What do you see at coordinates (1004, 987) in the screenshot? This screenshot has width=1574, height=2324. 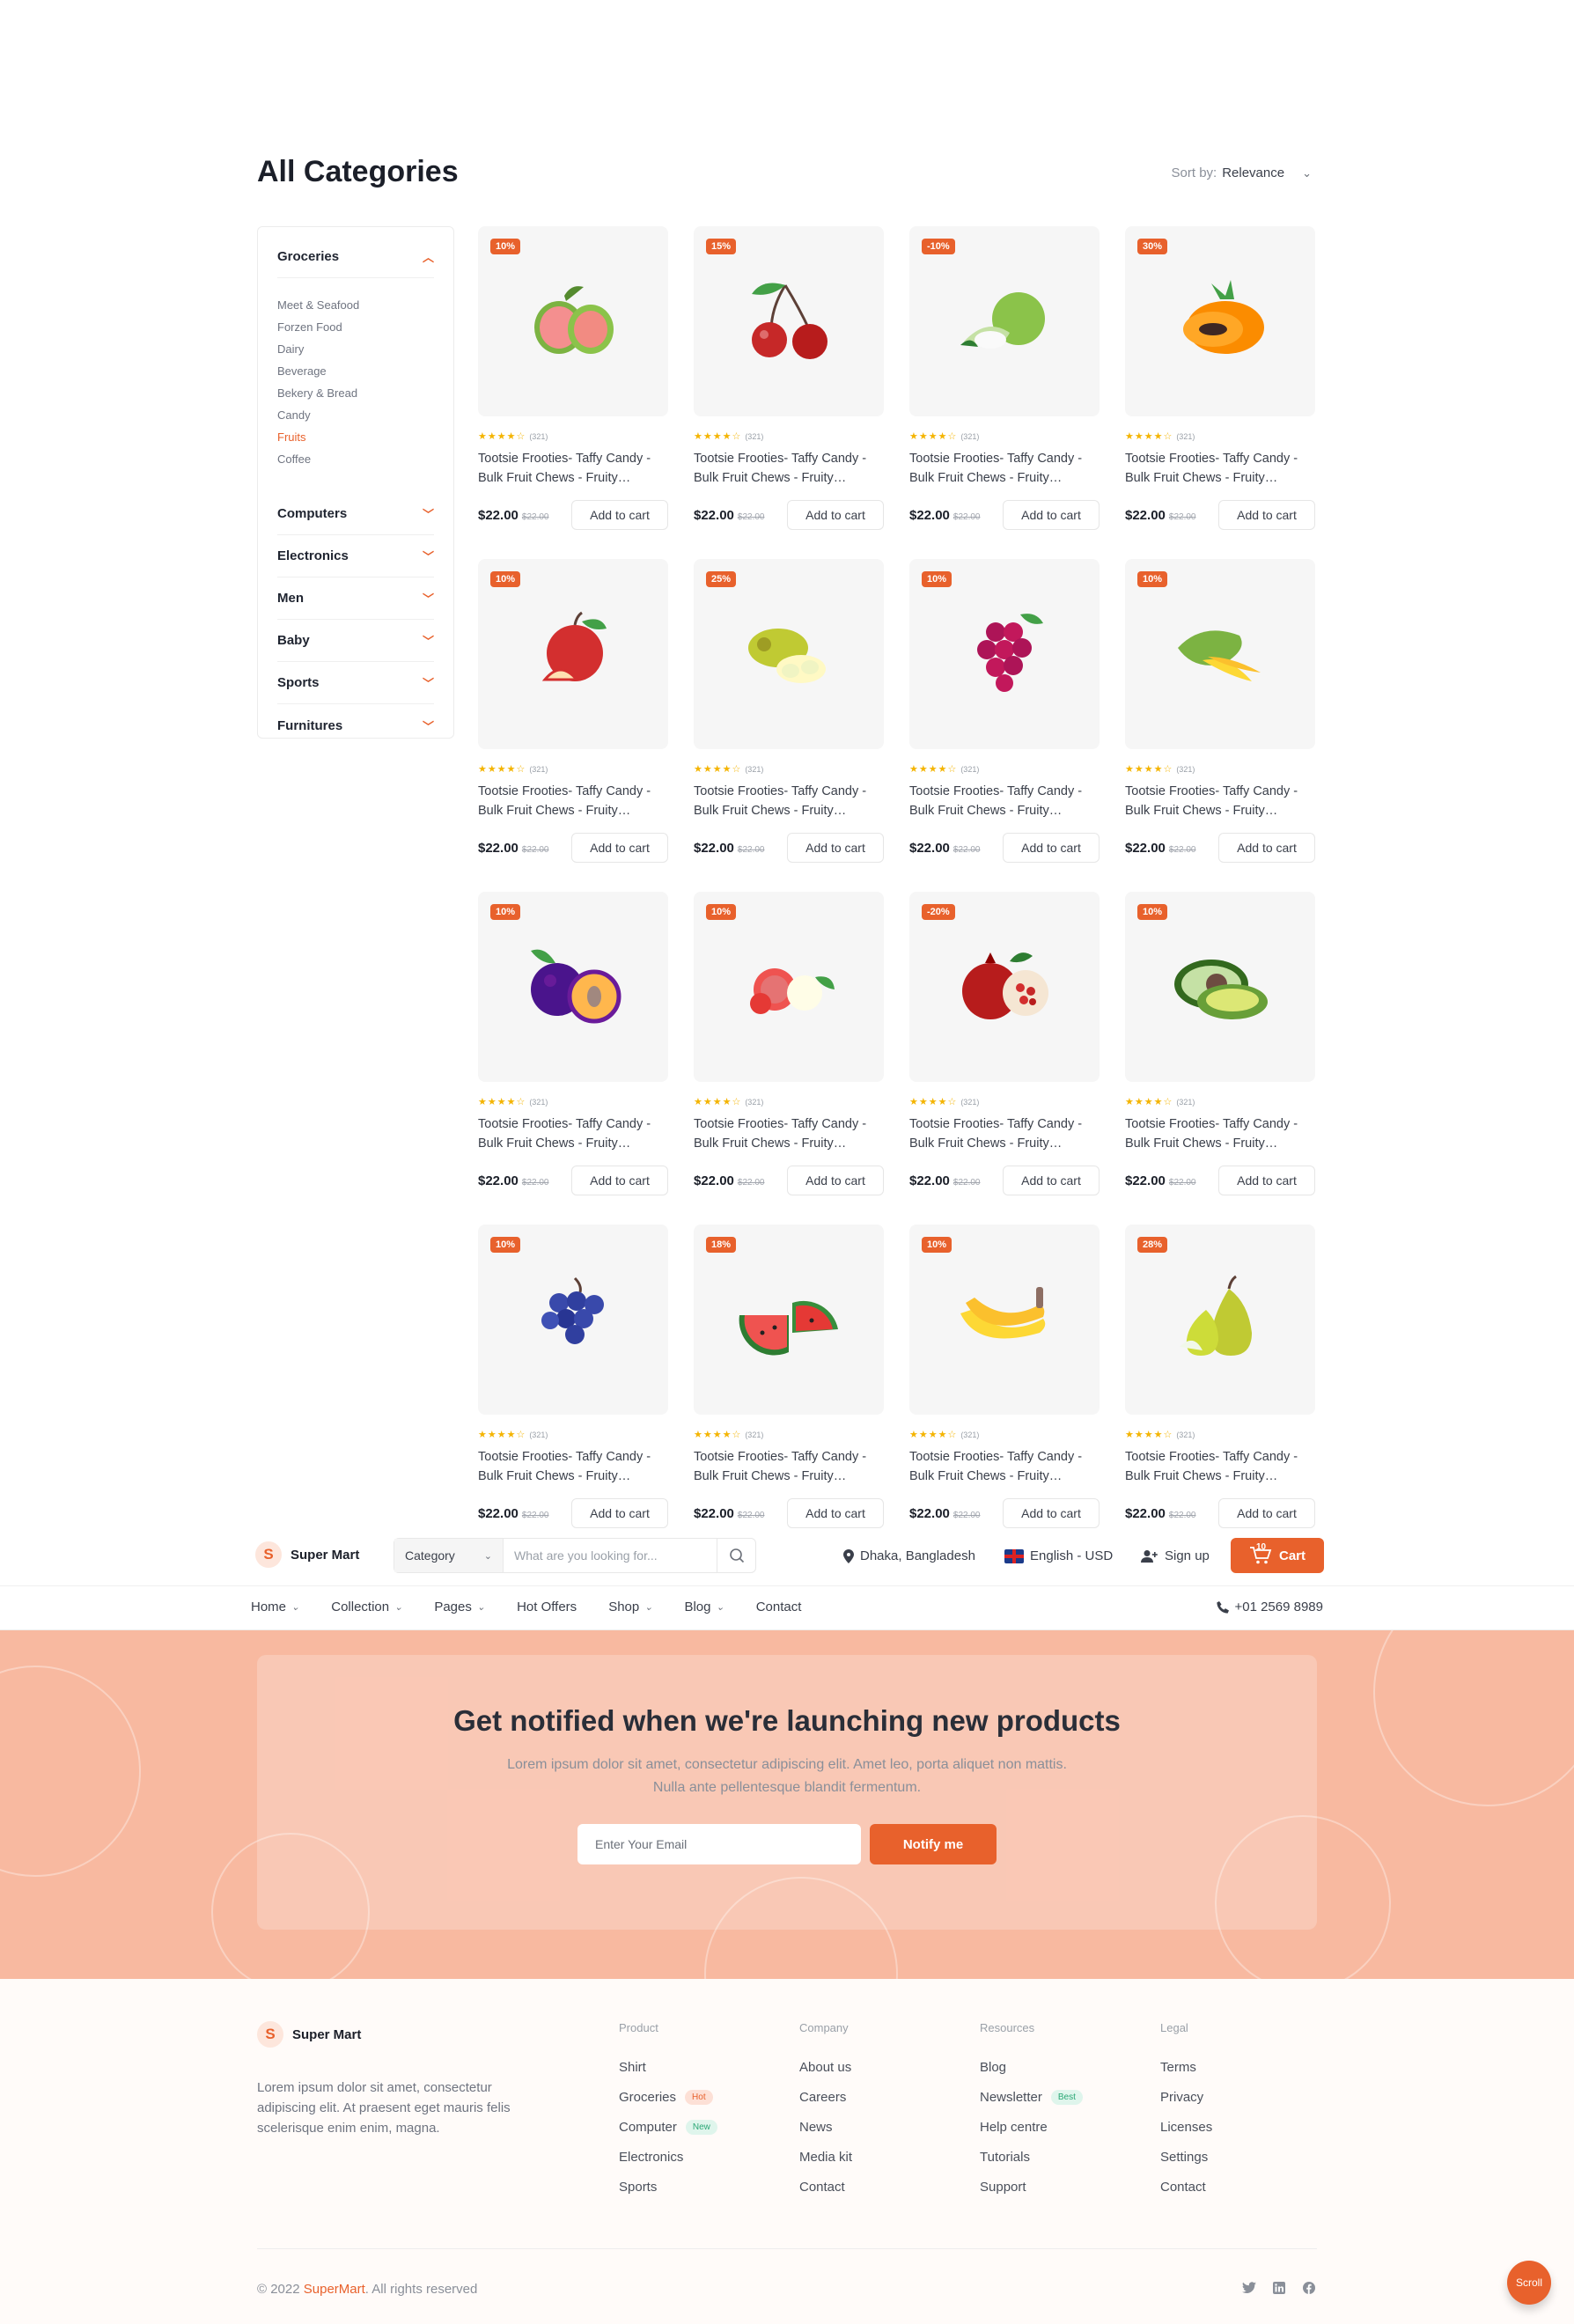 I see `product-image: -20%` at bounding box center [1004, 987].